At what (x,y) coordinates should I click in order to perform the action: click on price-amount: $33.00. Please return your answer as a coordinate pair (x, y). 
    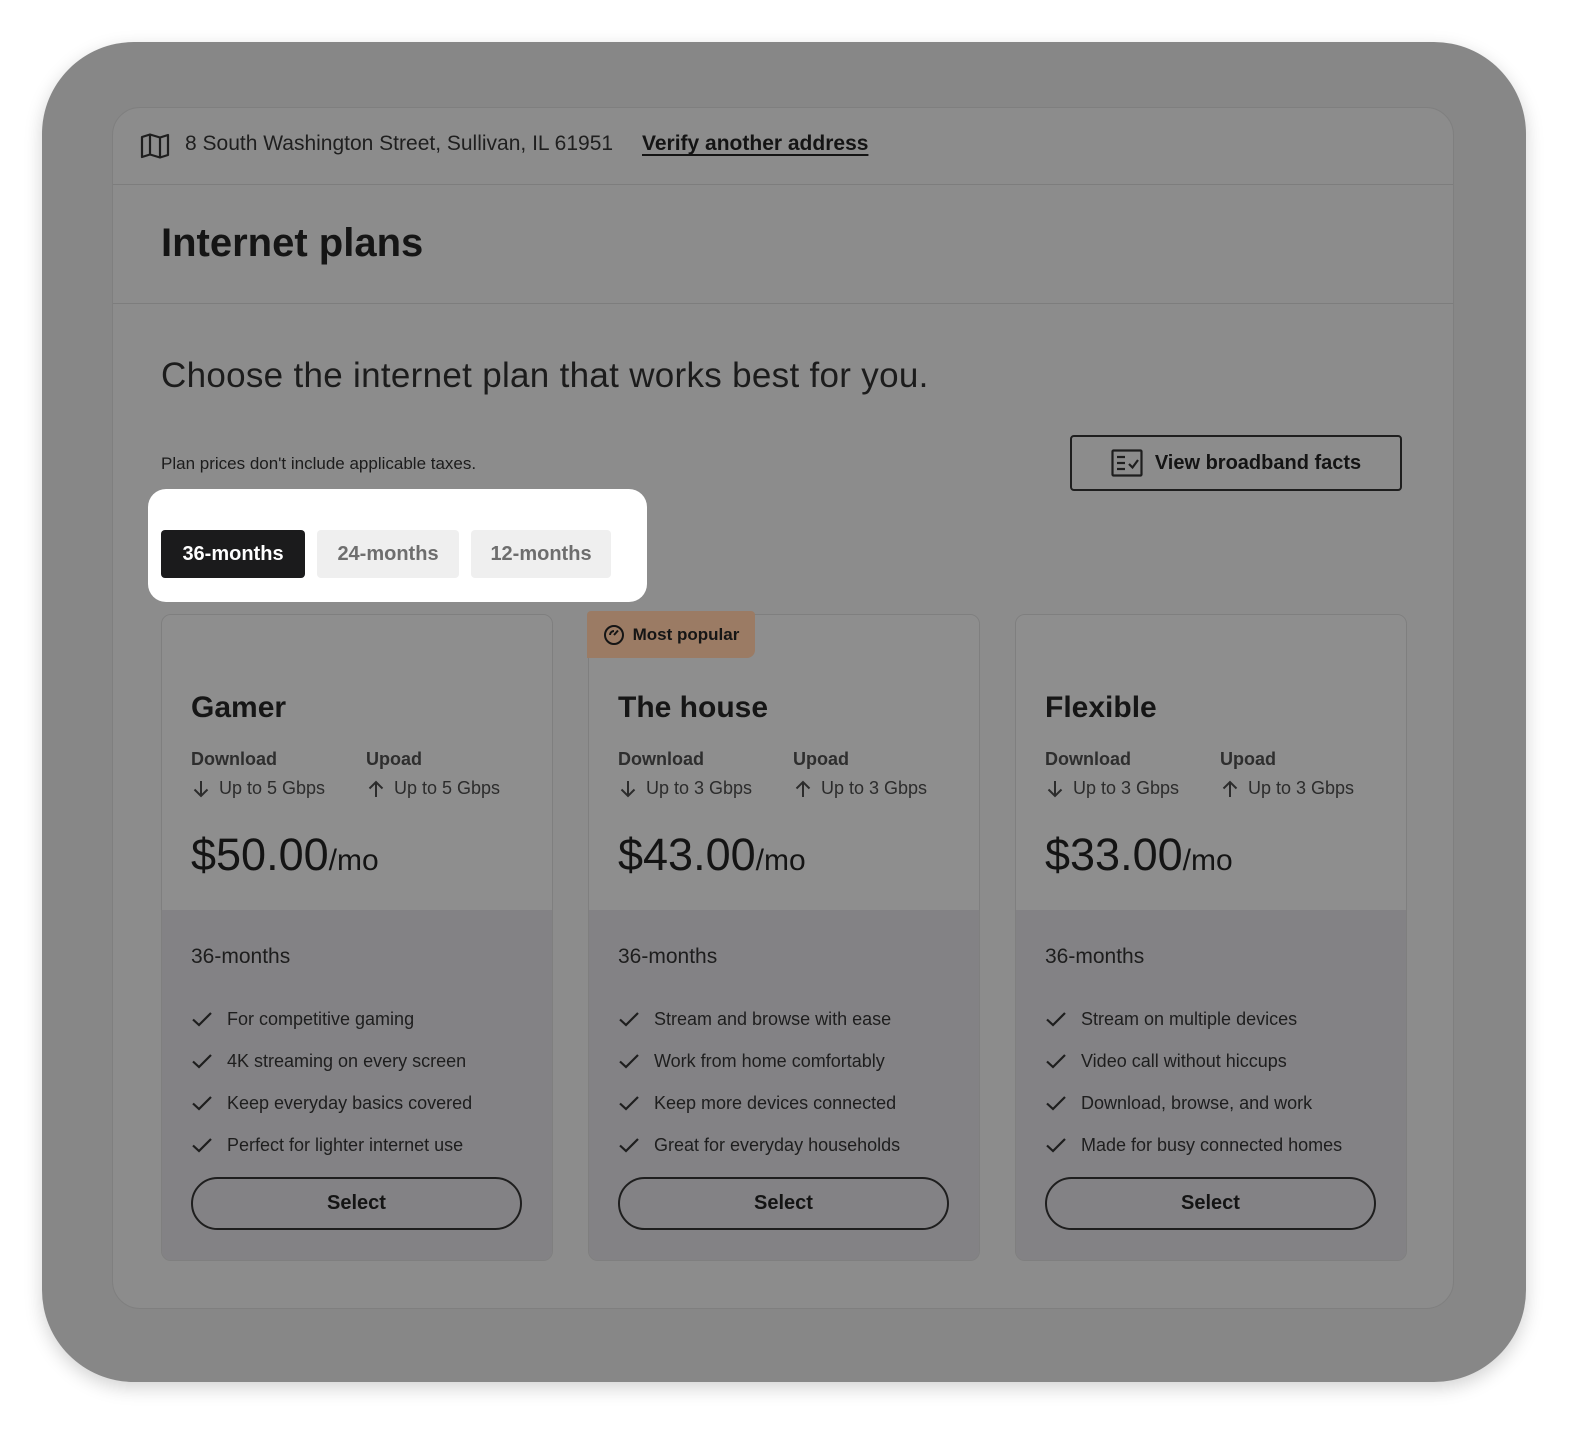
    Looking at the image, I should click on (1114, 854).